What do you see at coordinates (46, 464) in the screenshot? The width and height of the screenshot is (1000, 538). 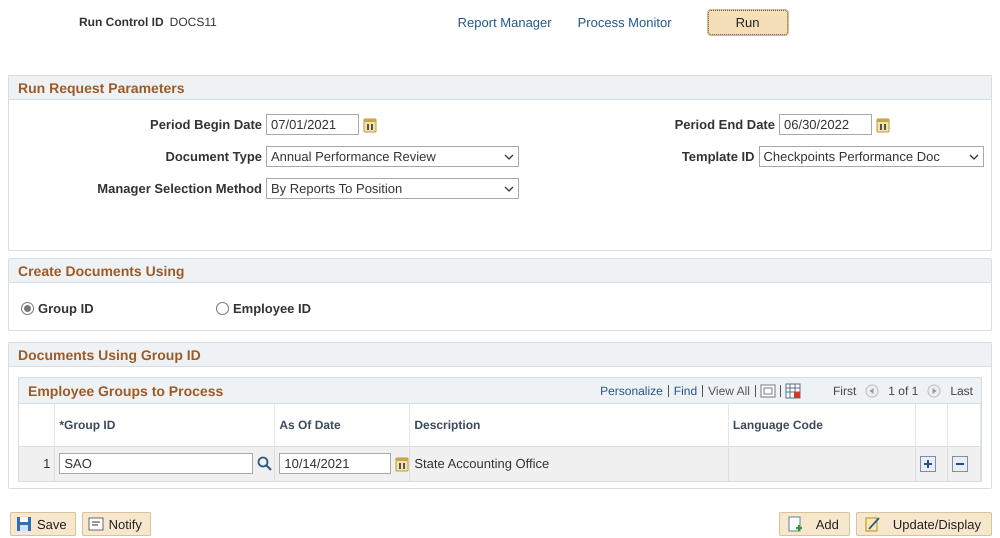 I see `row-number: 1` at bounding box center [46, 464].